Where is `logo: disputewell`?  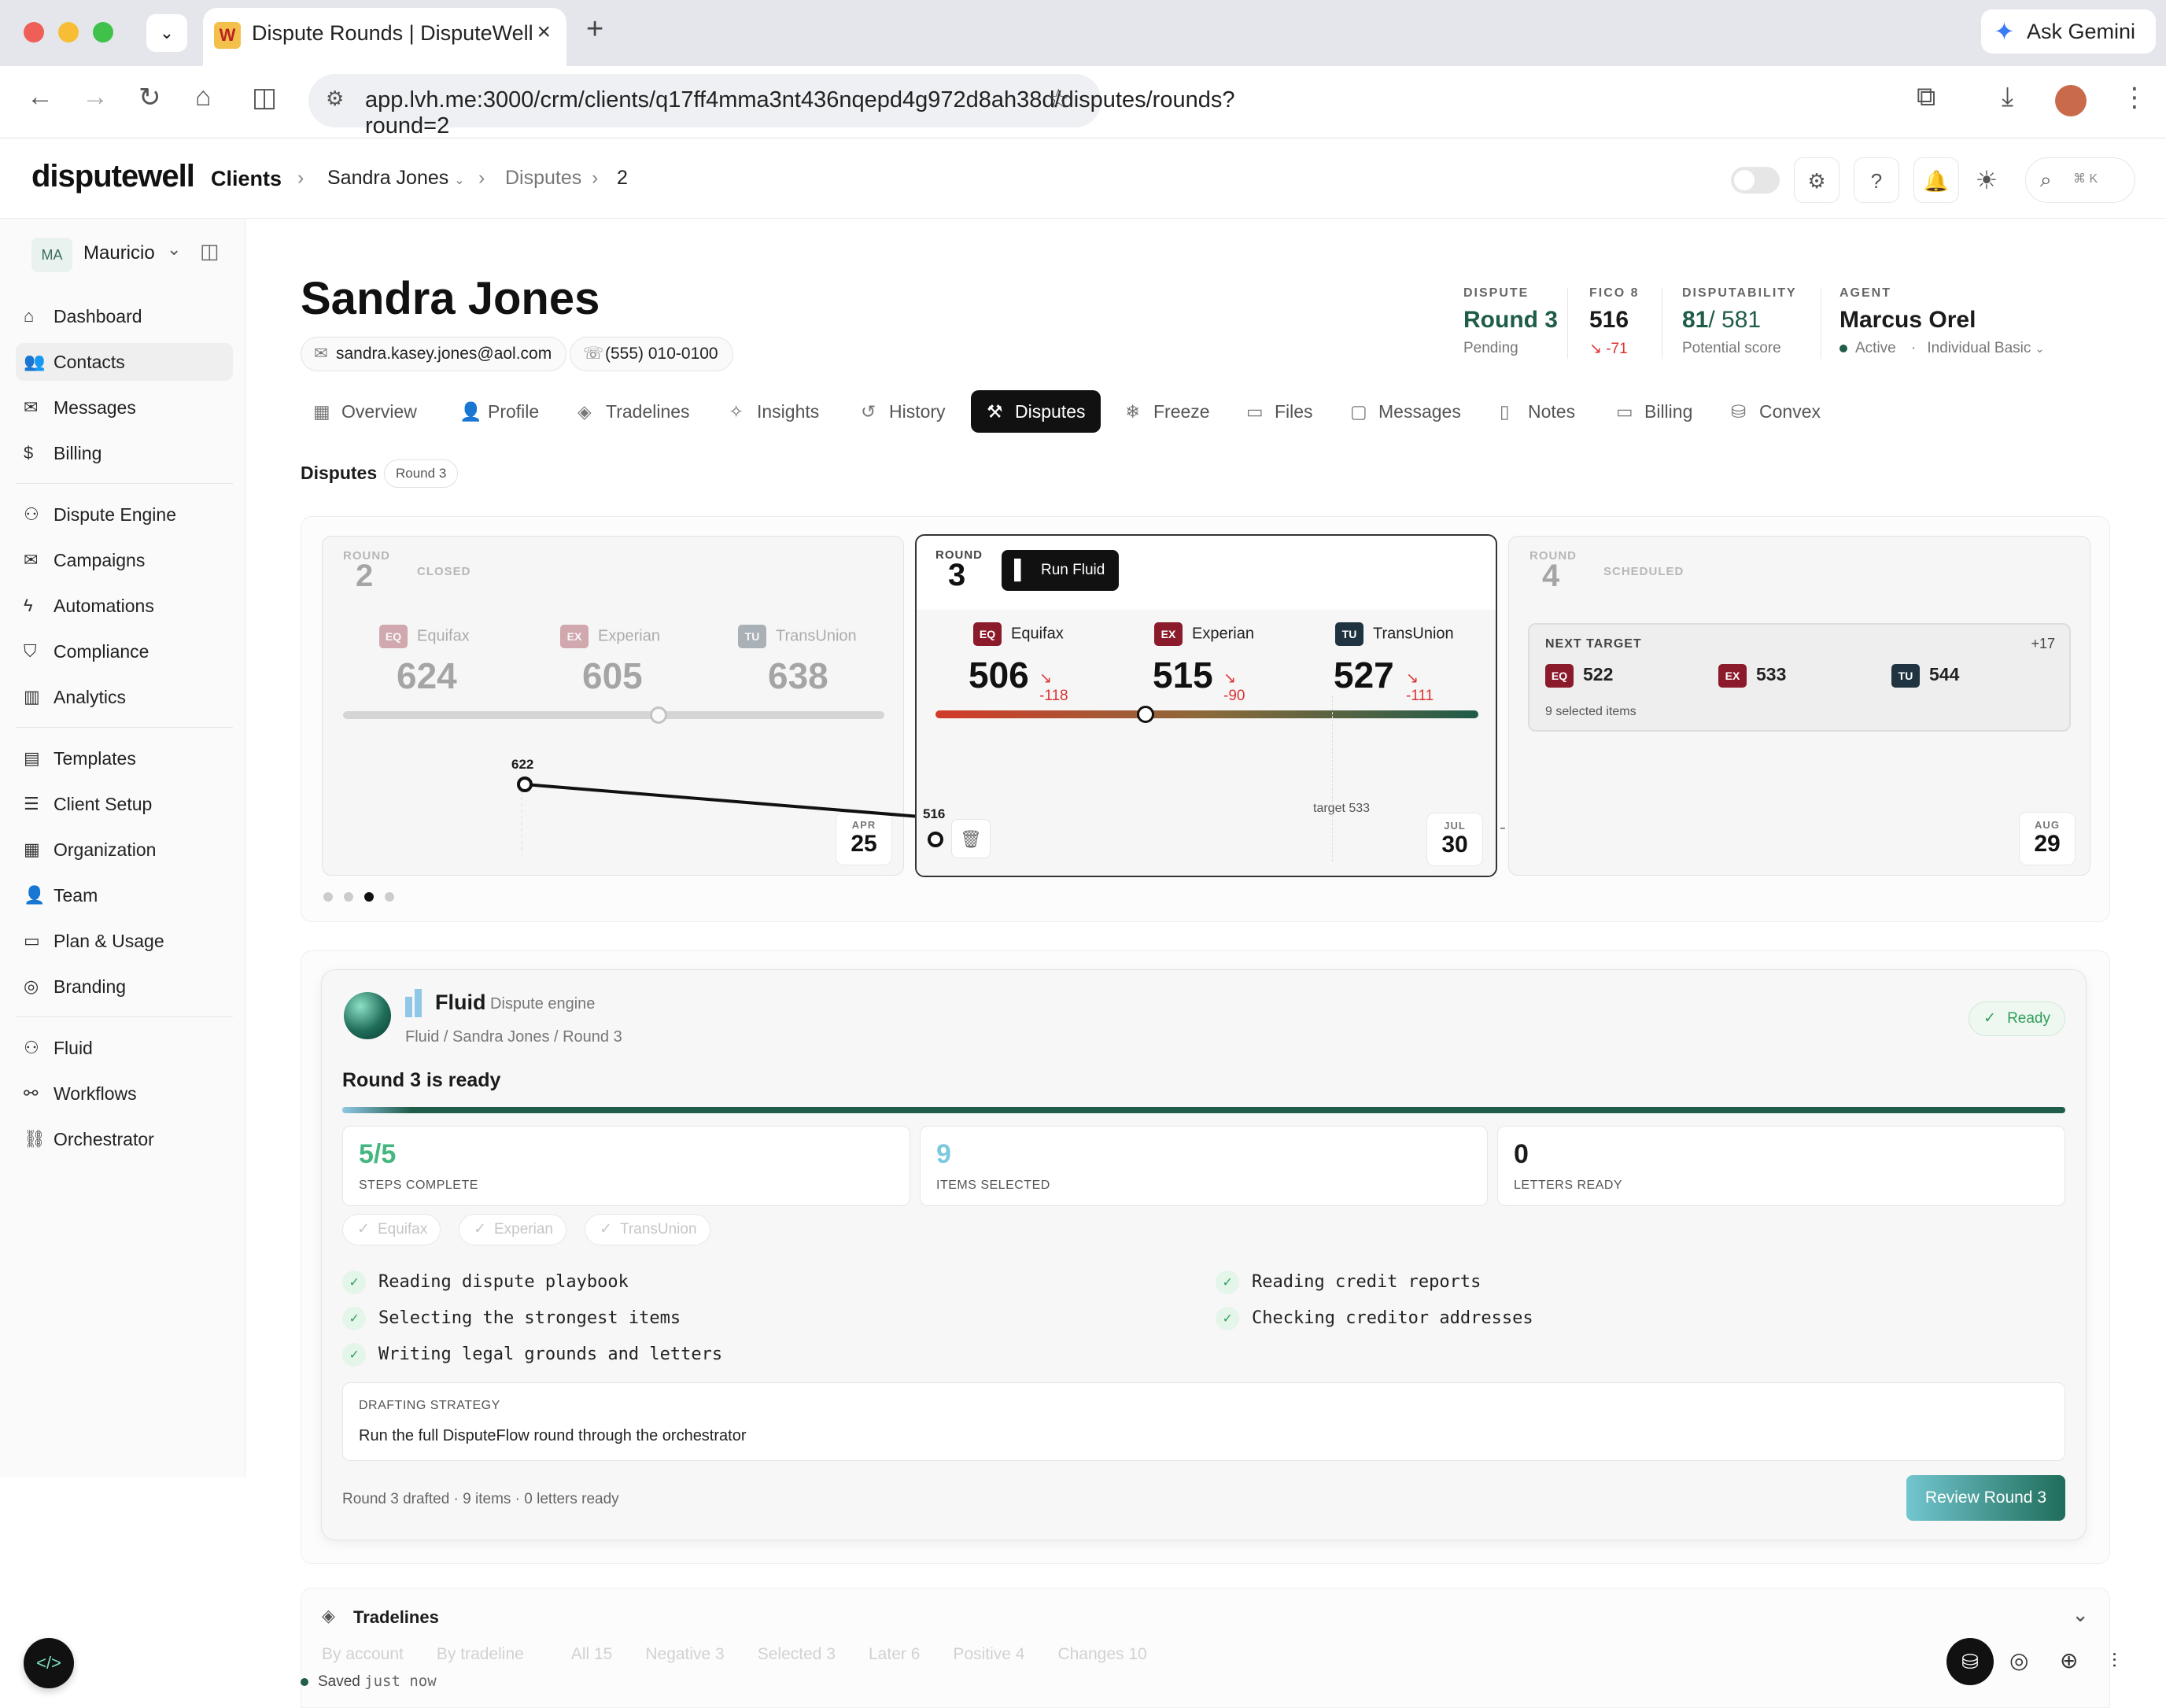 logo: disputewell is located at coordinates (113, 176).